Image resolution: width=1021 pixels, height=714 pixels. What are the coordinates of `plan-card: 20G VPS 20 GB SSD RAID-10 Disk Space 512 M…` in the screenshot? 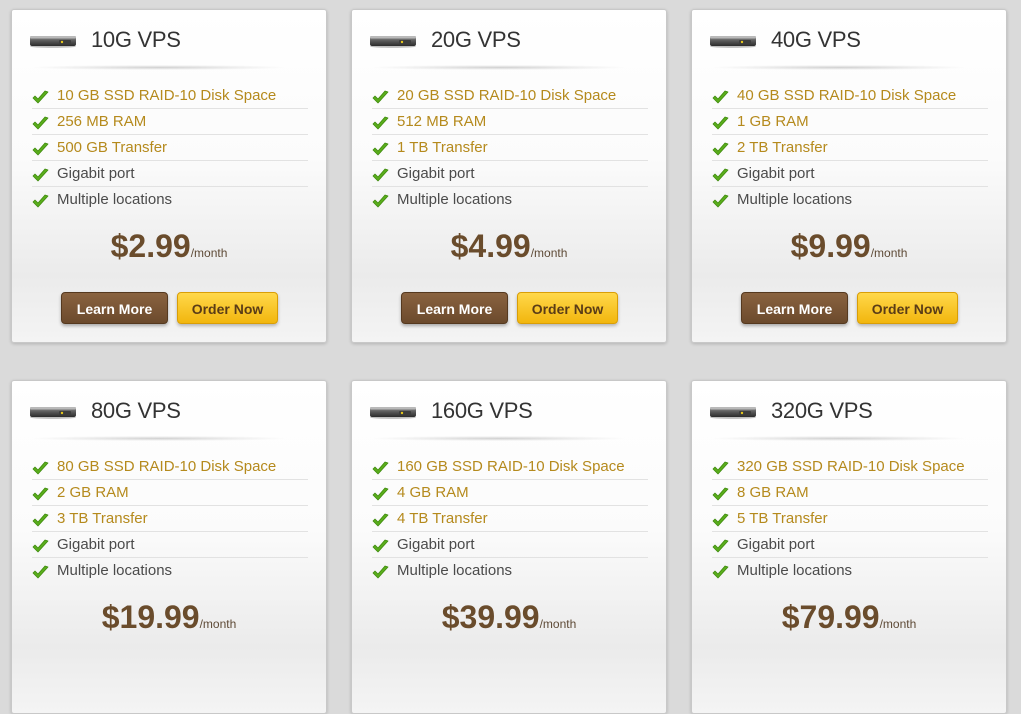 It's located at (509, 176).